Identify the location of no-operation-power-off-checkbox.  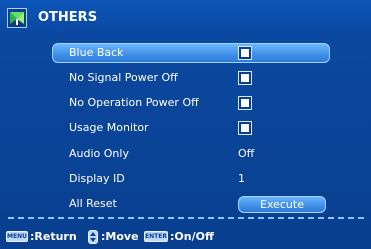
(245, 103).